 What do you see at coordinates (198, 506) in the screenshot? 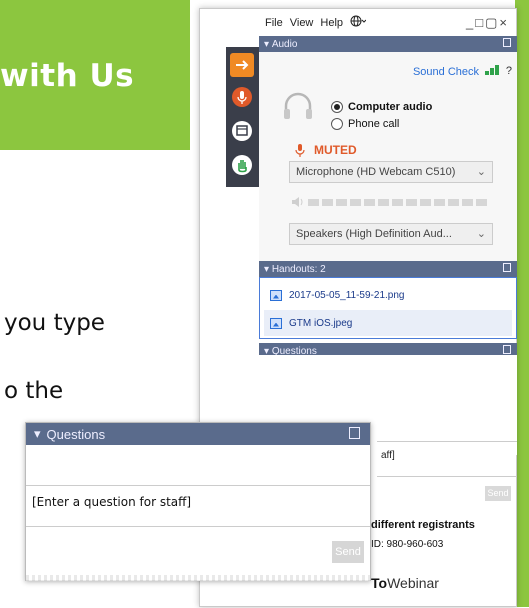
I see `zoom-question-input: [Enter a question for staff]` at bounding box center [198, 506].